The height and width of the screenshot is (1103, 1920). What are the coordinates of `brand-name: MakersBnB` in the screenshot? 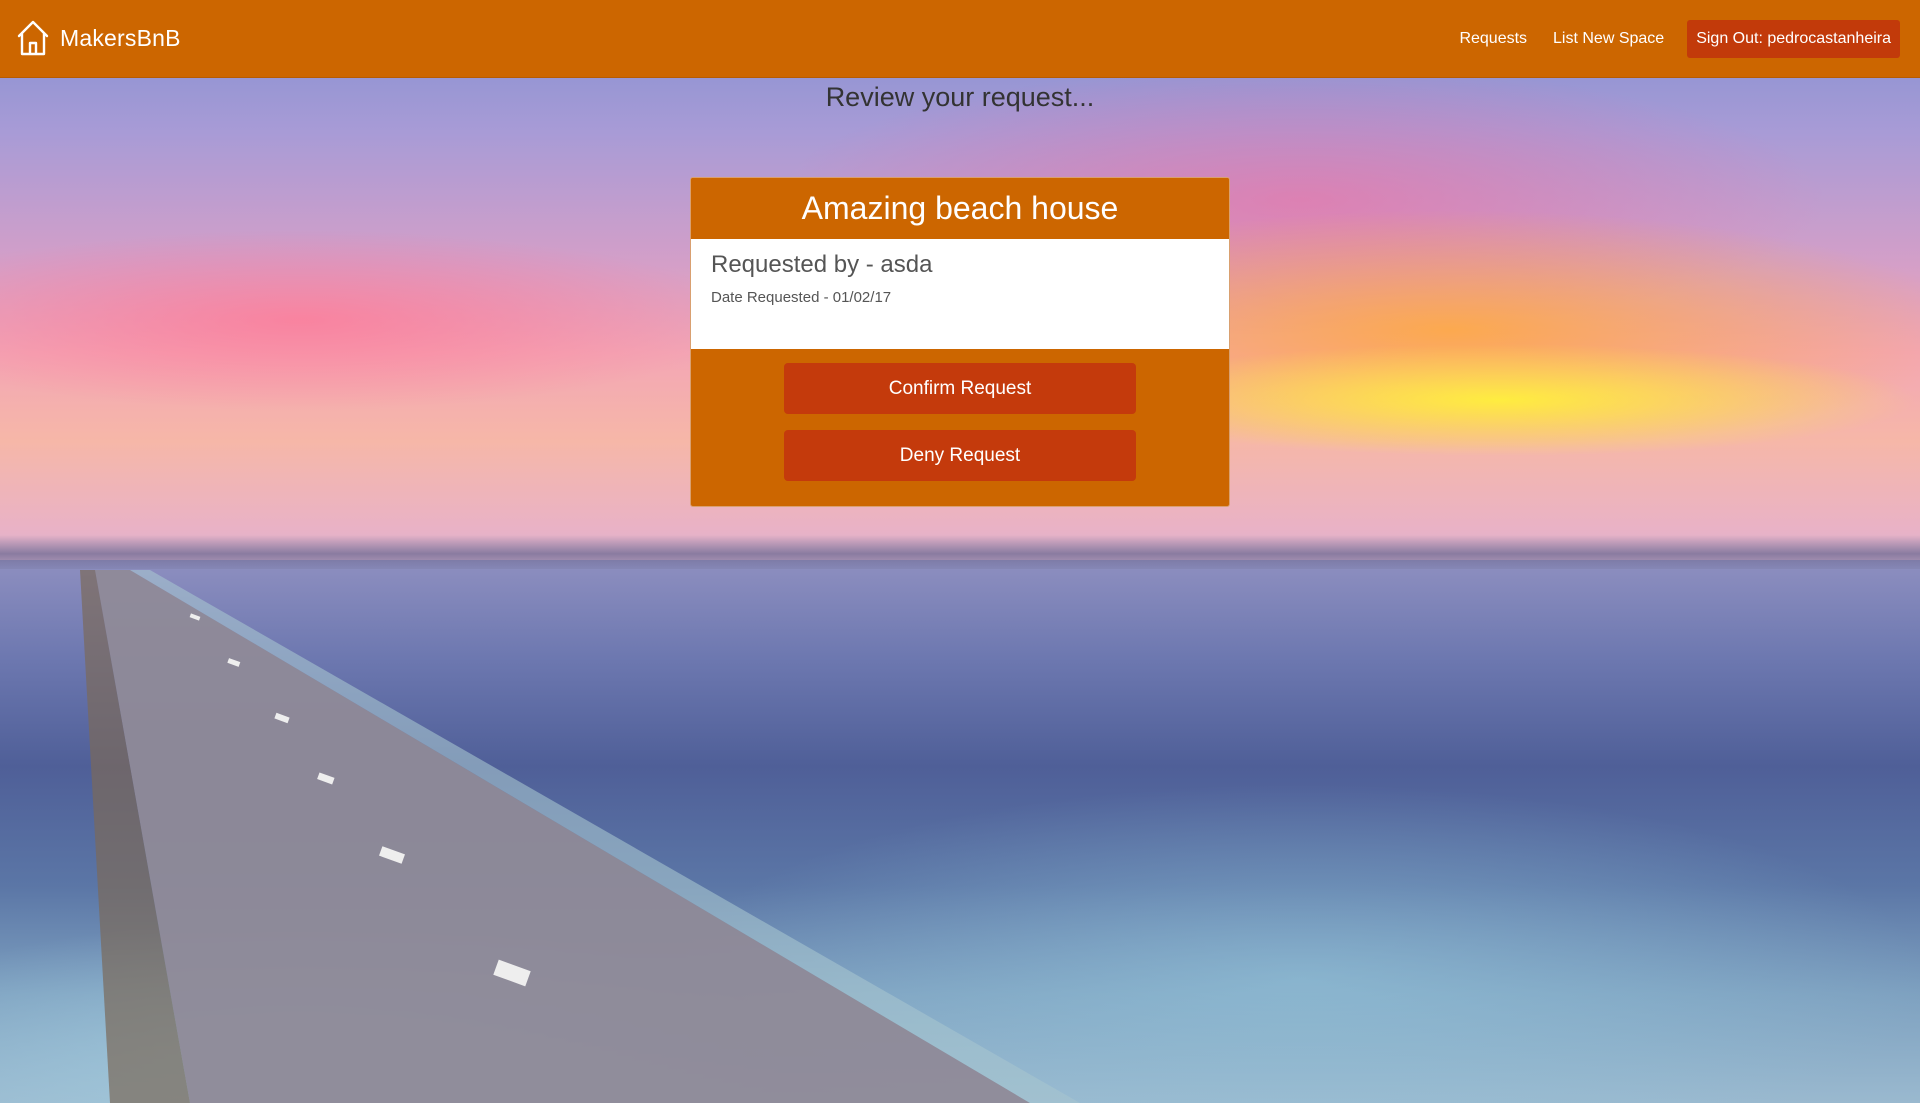 It's located at (120, 37).